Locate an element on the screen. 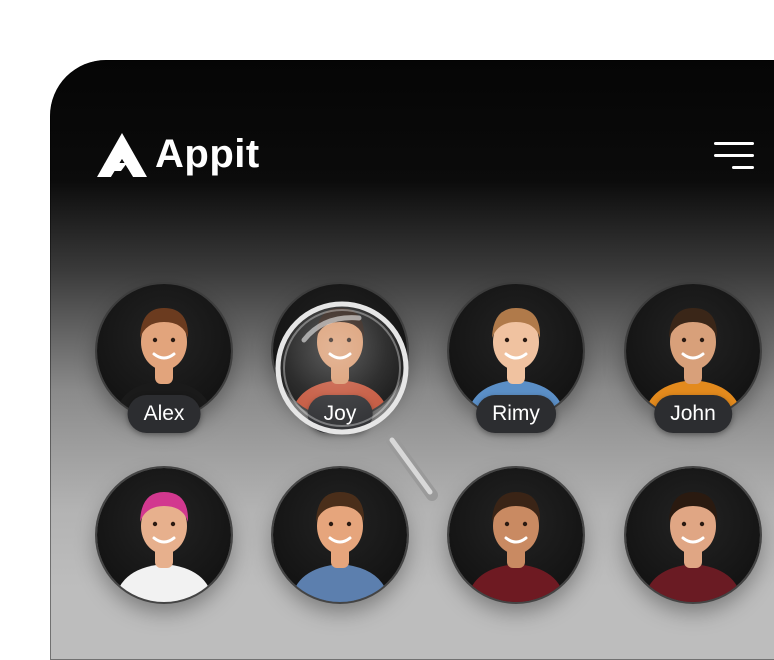 The image size is (774, 660). hamburger-menu-button is located at coordinates (732, 158).